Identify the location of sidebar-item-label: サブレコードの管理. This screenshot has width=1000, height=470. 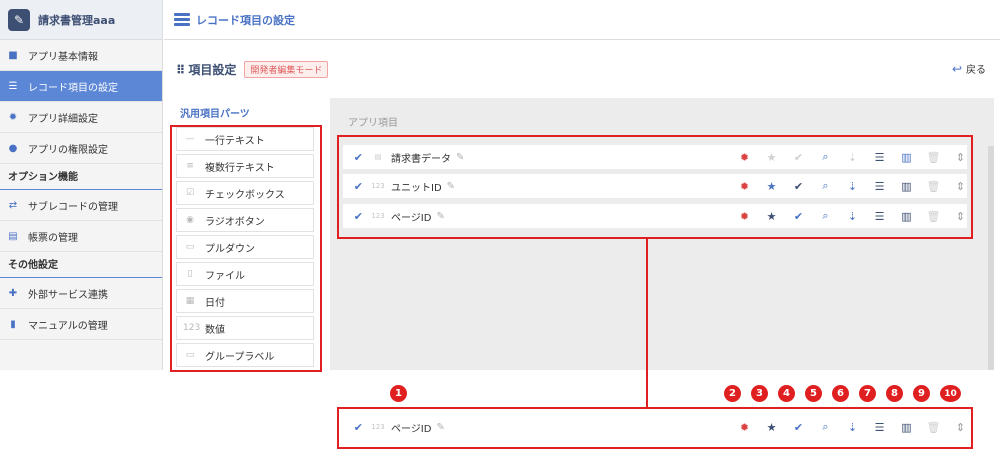
(73, 207).